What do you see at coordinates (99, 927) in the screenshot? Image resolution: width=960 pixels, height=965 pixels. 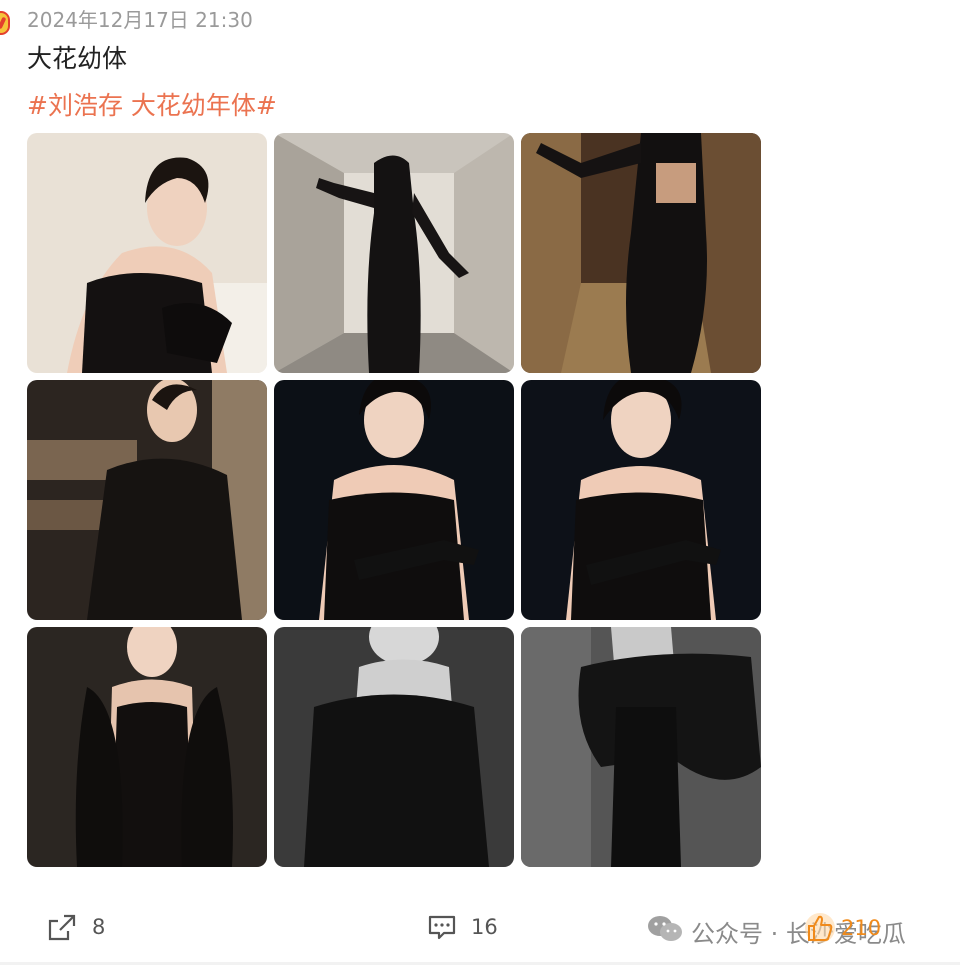 I see `repost-count: 8` at bounding box center [99, 927].